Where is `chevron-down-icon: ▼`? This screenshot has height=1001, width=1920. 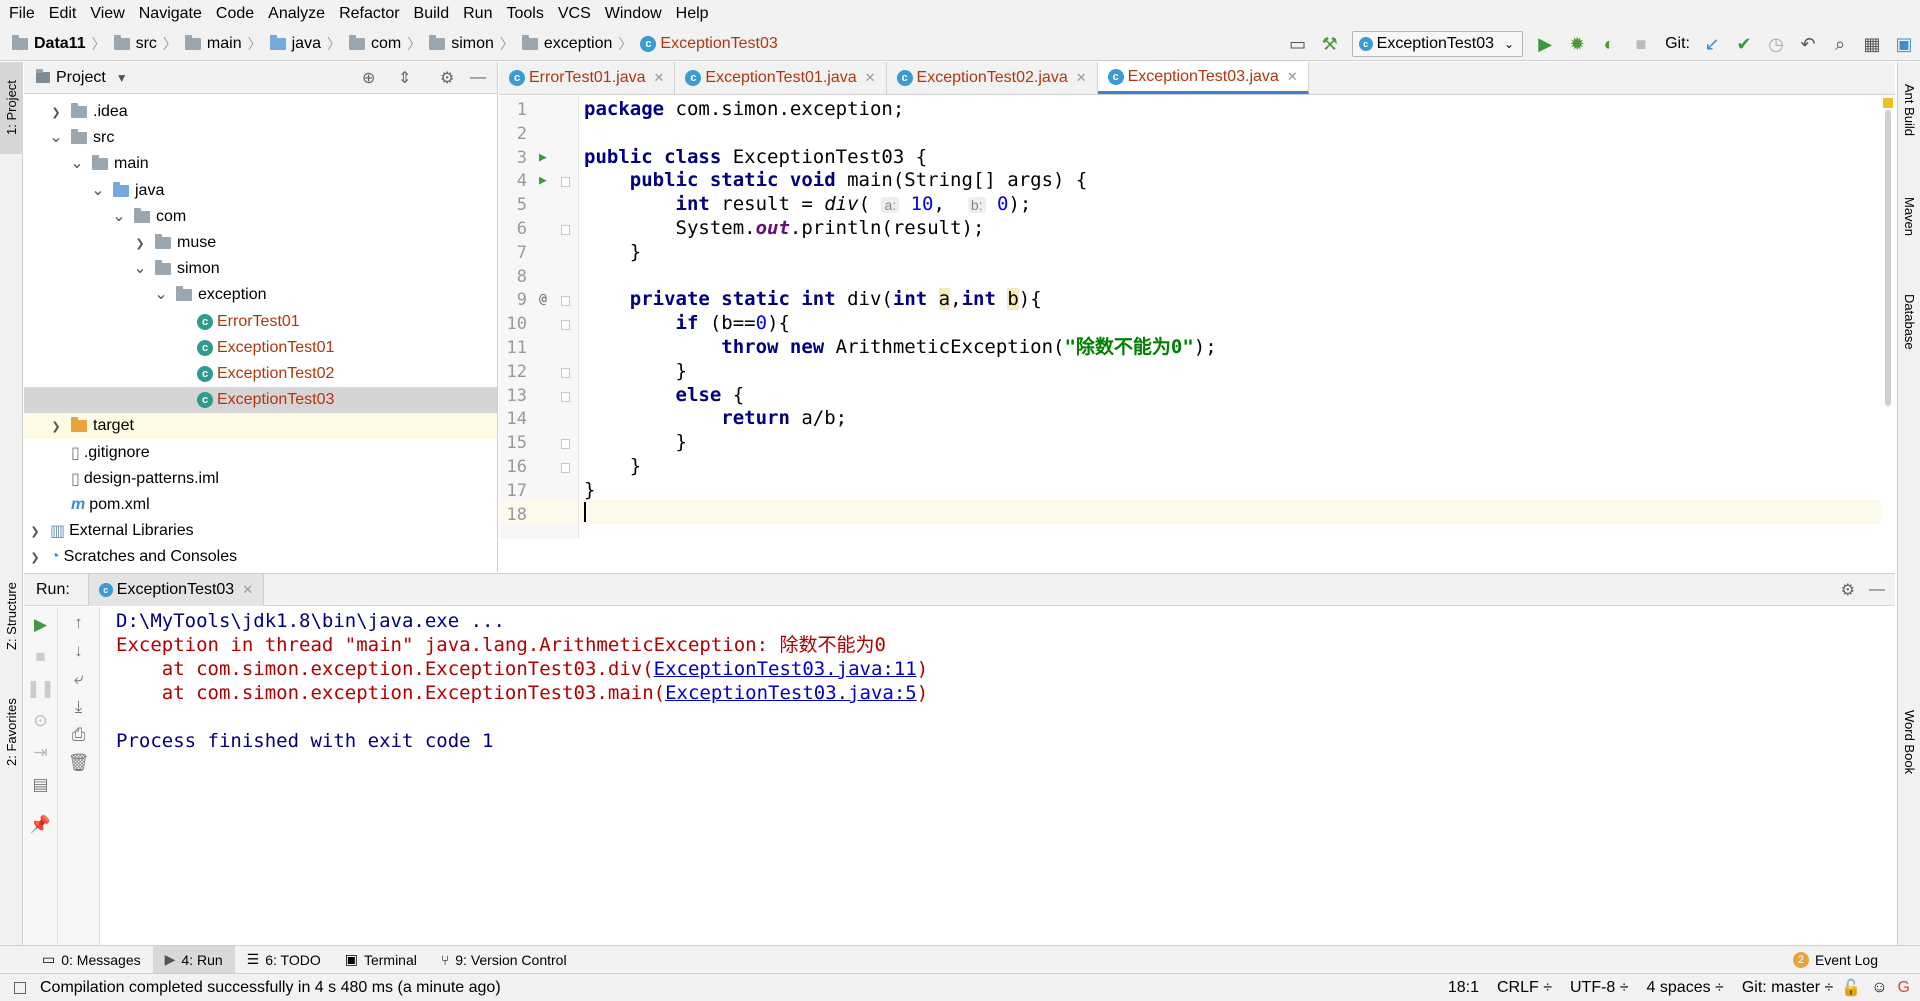
chevron-down-icon: ▼ is located at coordinates (122, 78).